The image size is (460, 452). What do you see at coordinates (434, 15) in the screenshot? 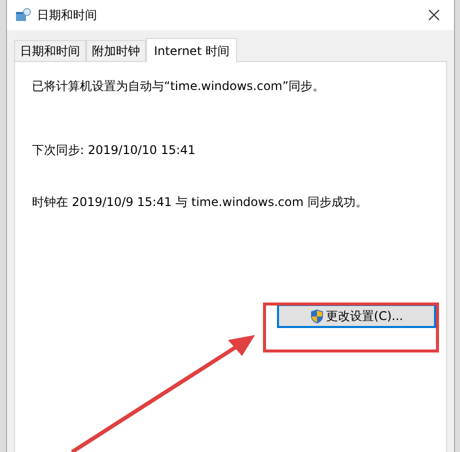
I see `close-icon` at bounding box center [434, 15].